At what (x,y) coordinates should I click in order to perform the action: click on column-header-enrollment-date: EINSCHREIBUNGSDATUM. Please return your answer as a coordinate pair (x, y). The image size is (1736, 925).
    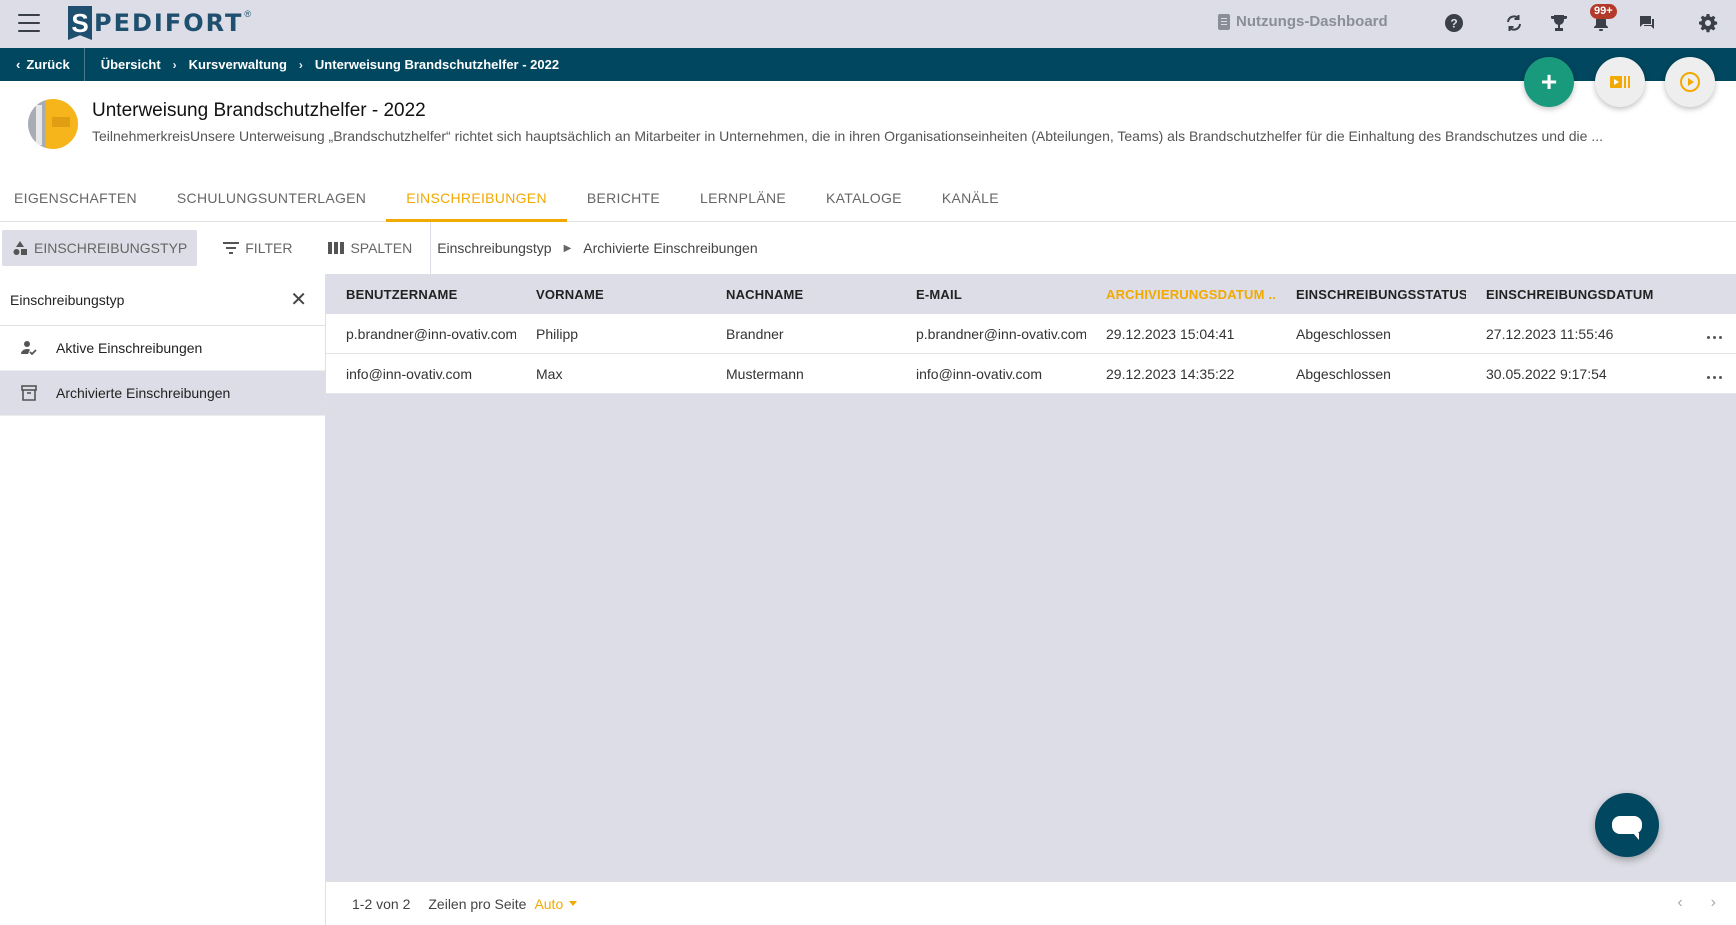
    Looking at the image, I should click on (1561, 294).